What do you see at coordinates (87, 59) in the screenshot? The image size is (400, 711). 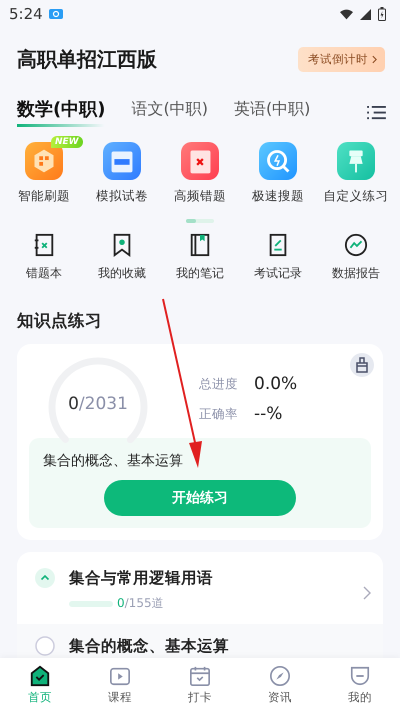 I see `app-title: 高职单招江西版` at bounding box center [87, 59].